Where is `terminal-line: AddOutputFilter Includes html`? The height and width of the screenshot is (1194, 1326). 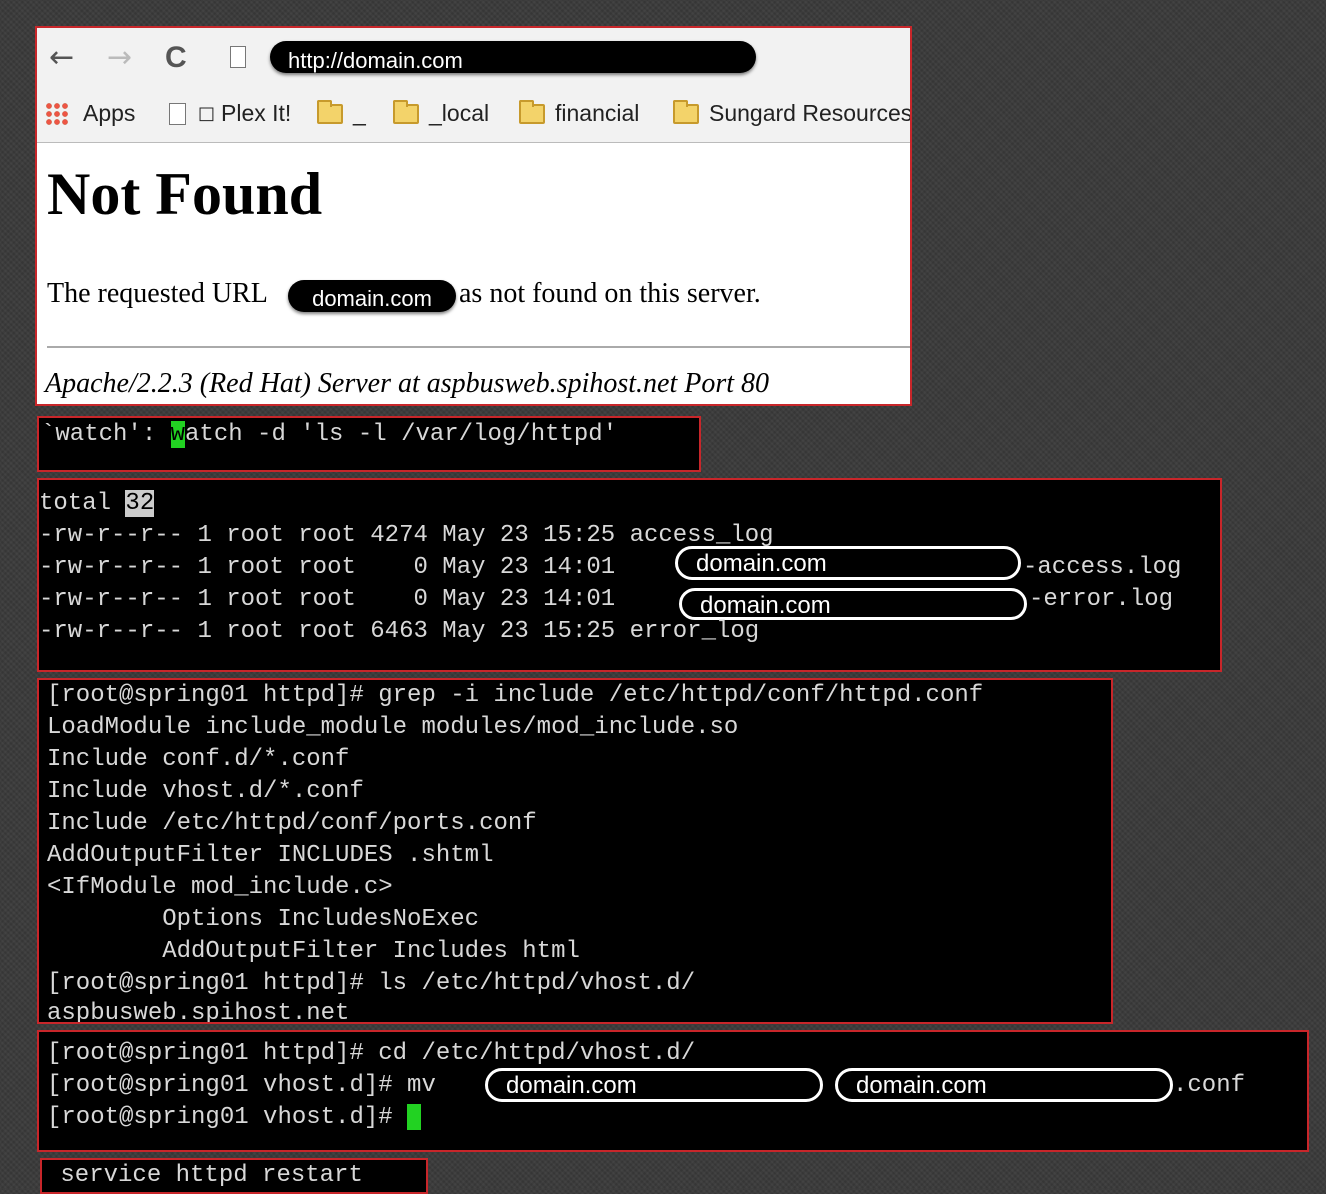
terminal-line: AddOutputFilter Includes html is located at coordinates (313, 951).